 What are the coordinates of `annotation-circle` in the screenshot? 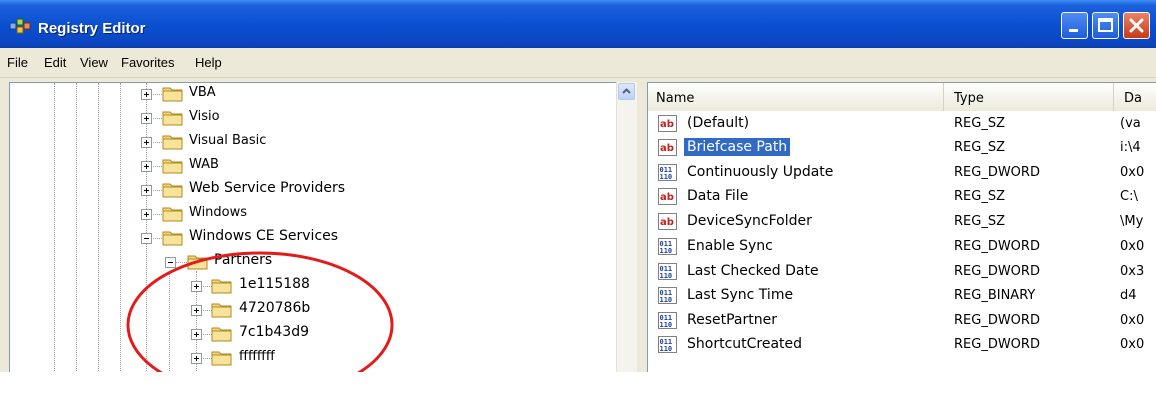 It's located at (260, 311).